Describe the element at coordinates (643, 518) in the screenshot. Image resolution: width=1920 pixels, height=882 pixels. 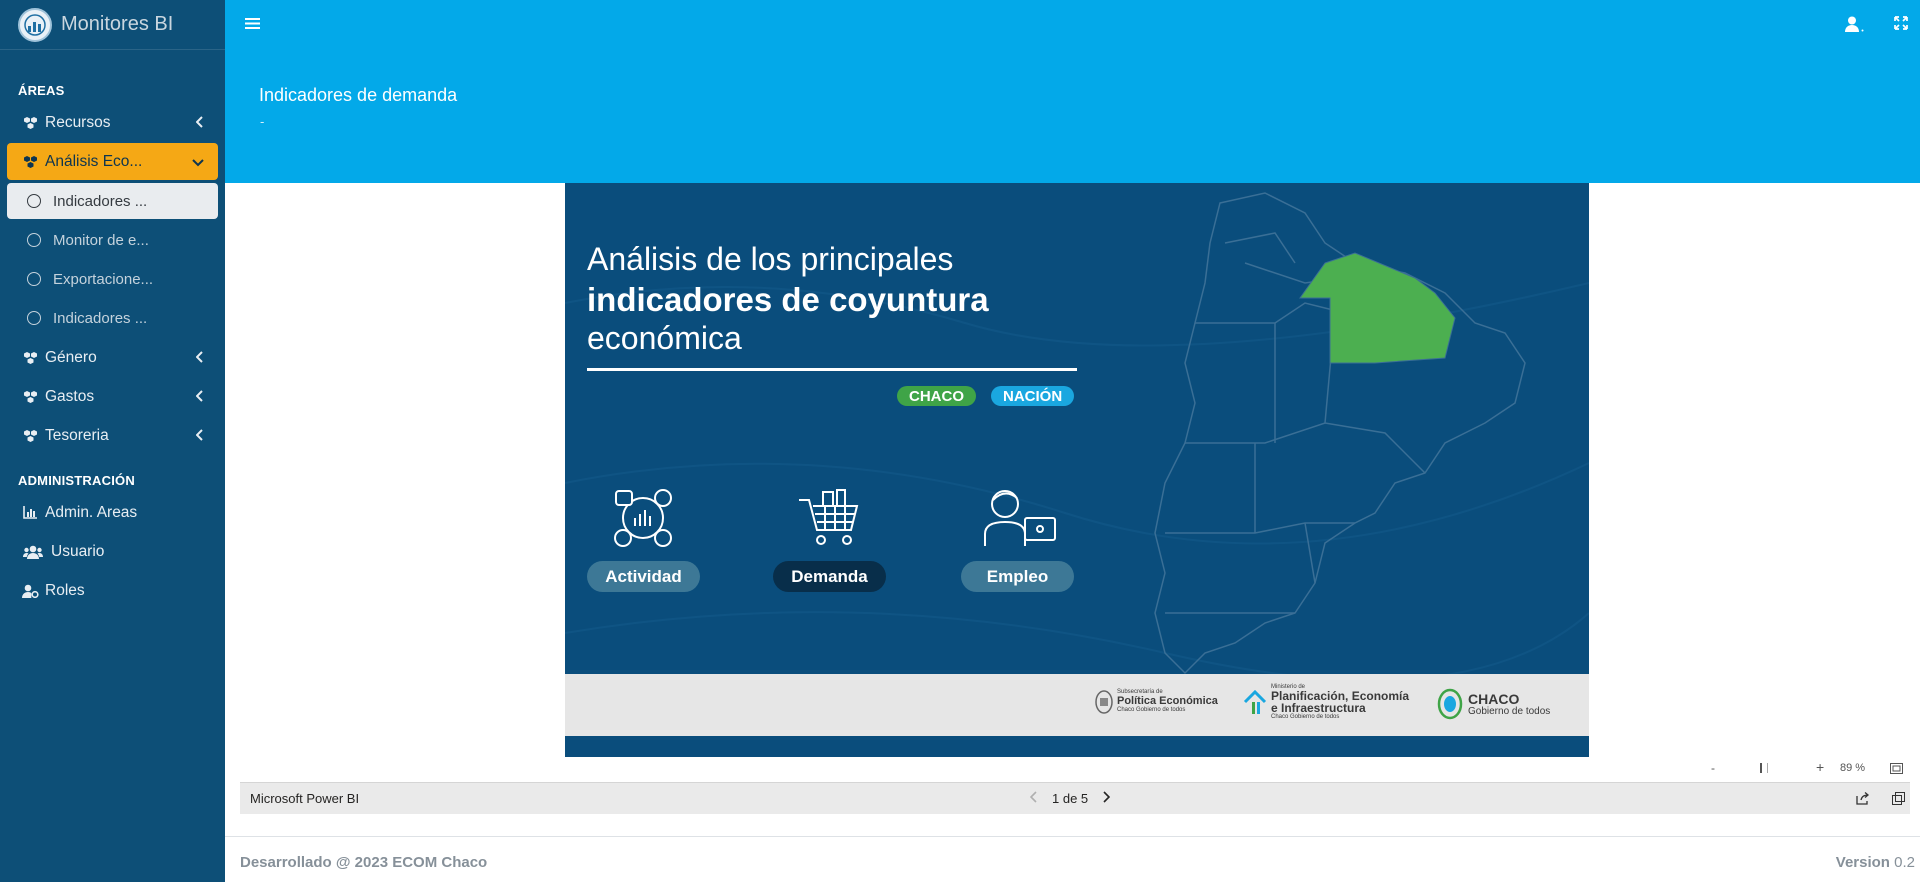
I see `activity-chart-icon` at that location.